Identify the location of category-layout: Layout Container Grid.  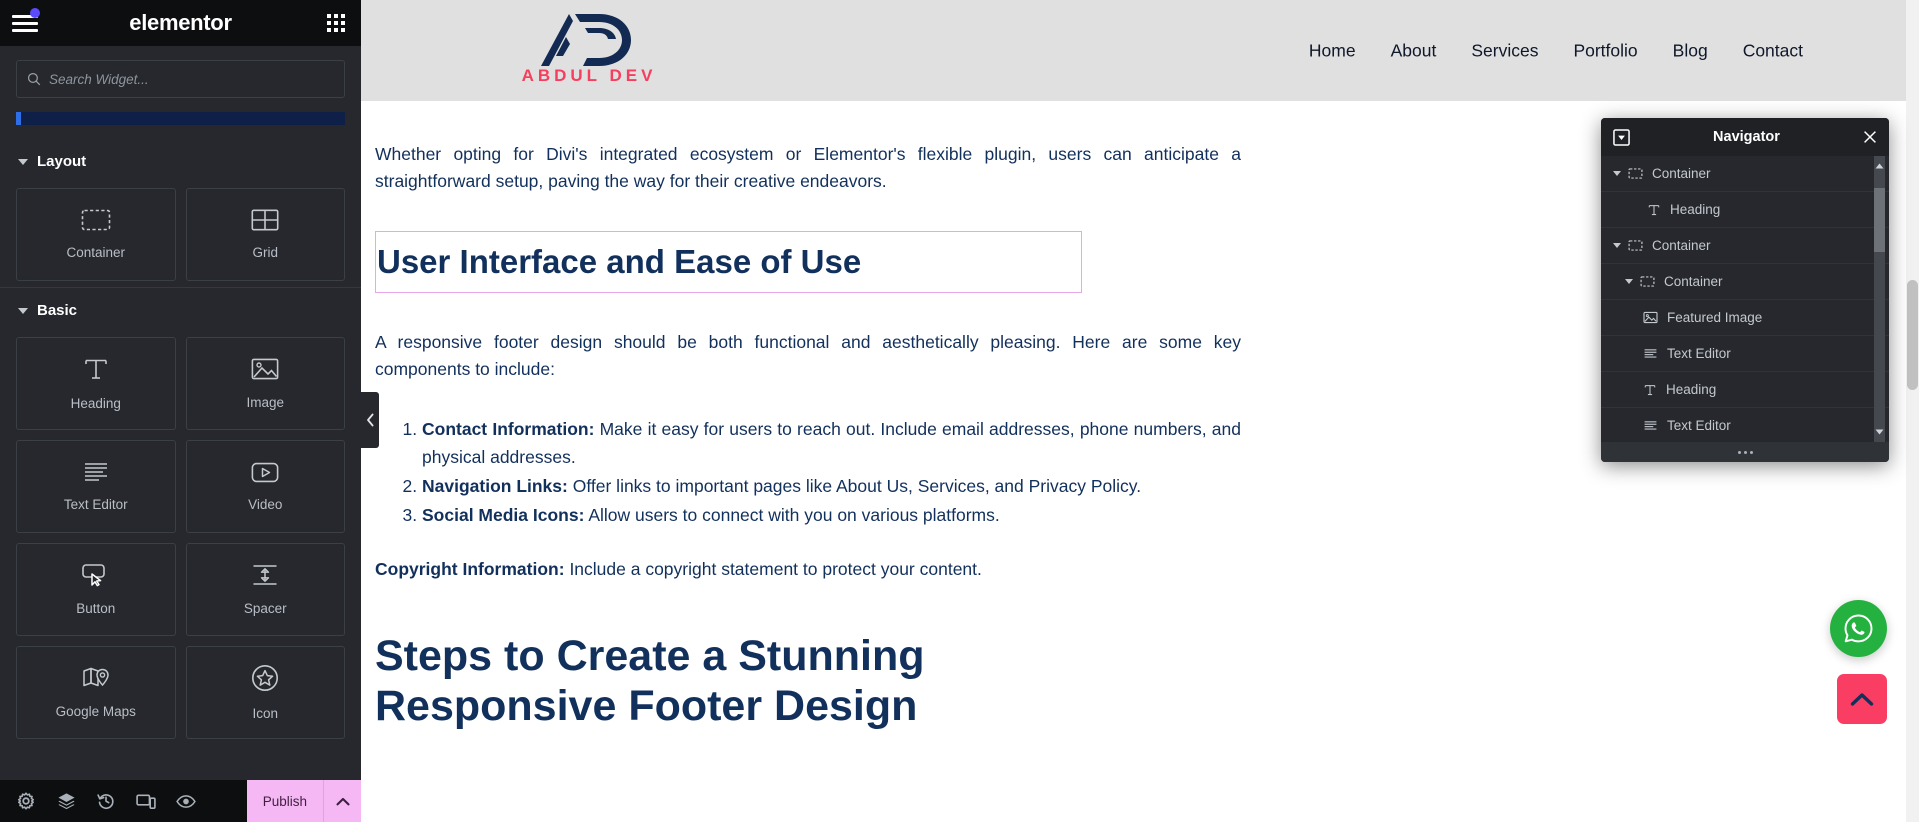
(180, 210).